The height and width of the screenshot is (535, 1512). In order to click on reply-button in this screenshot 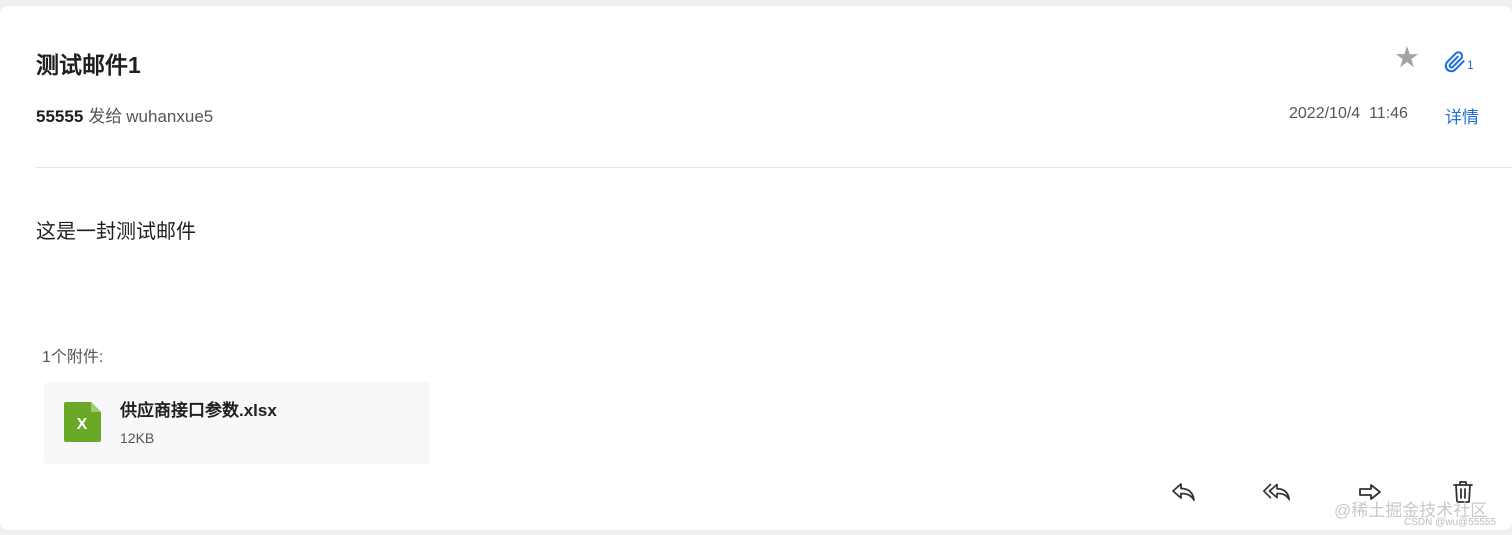, I will do `click(1184, 492)`.